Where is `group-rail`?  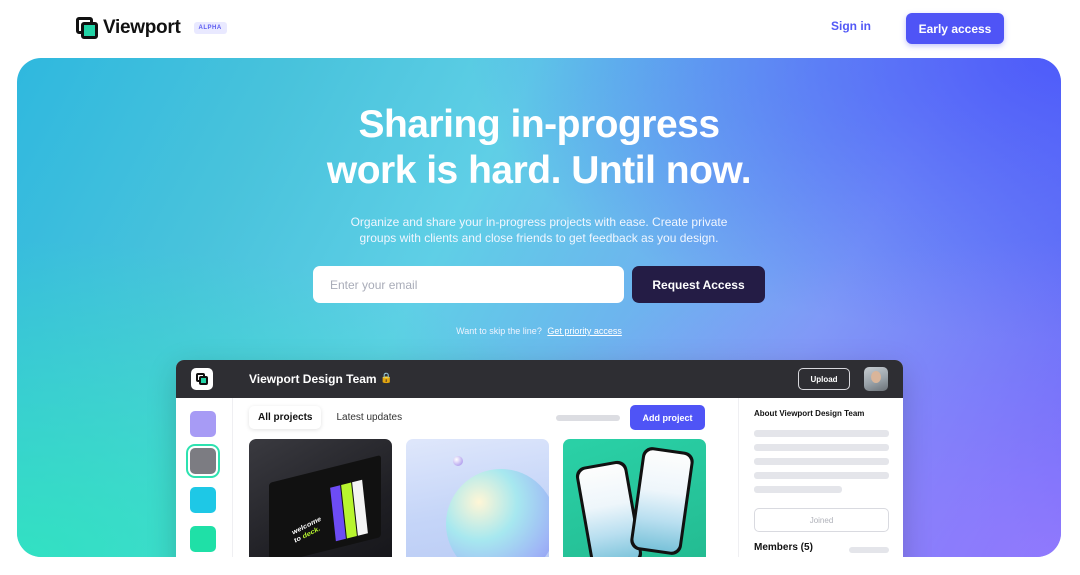 group-rail is located at coordinates (204, 477).